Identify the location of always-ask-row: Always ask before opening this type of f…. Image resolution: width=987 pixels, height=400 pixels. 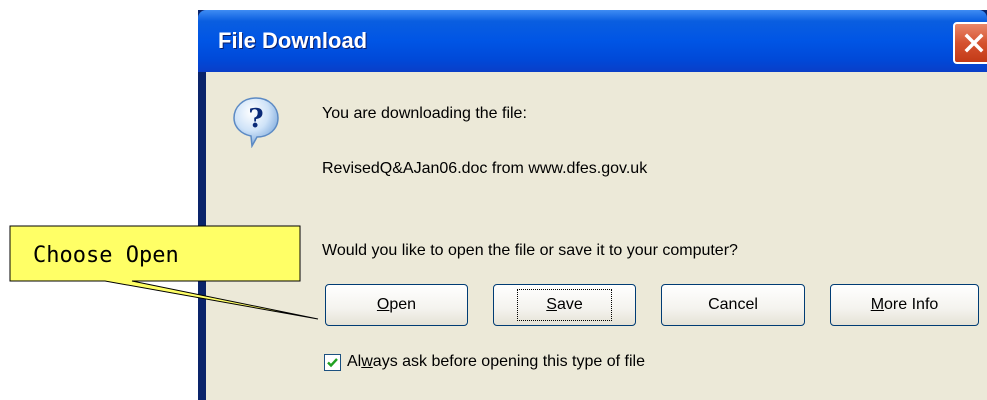
(484, 362).